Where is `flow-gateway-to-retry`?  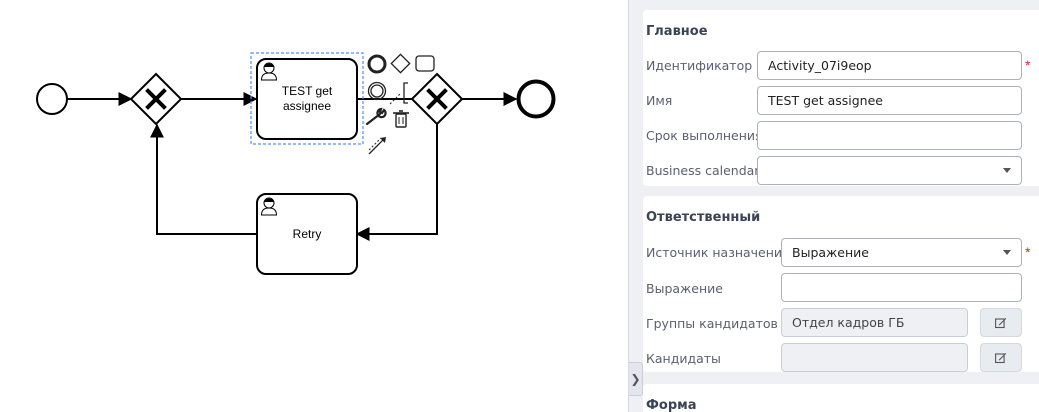 flow-gateway-to-retry is located at coordinates (396, 182).